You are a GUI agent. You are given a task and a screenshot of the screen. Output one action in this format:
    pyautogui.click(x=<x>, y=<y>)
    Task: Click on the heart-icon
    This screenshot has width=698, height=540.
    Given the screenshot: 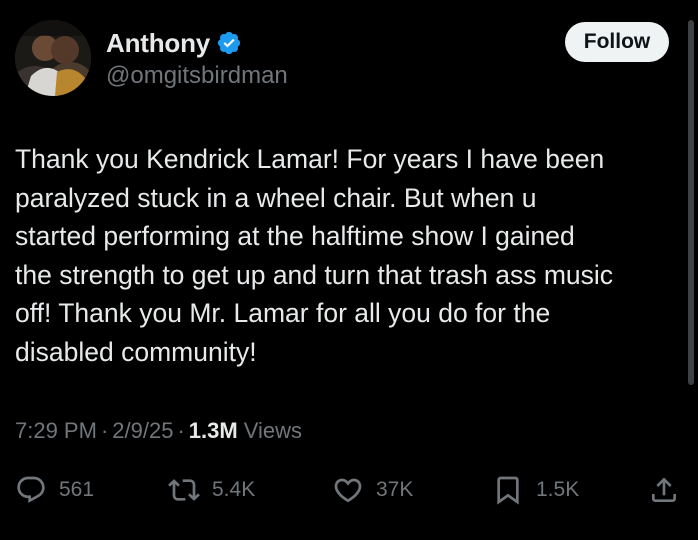 What is the action you would take?
    pyautogui.click(x=348, y=490)
    